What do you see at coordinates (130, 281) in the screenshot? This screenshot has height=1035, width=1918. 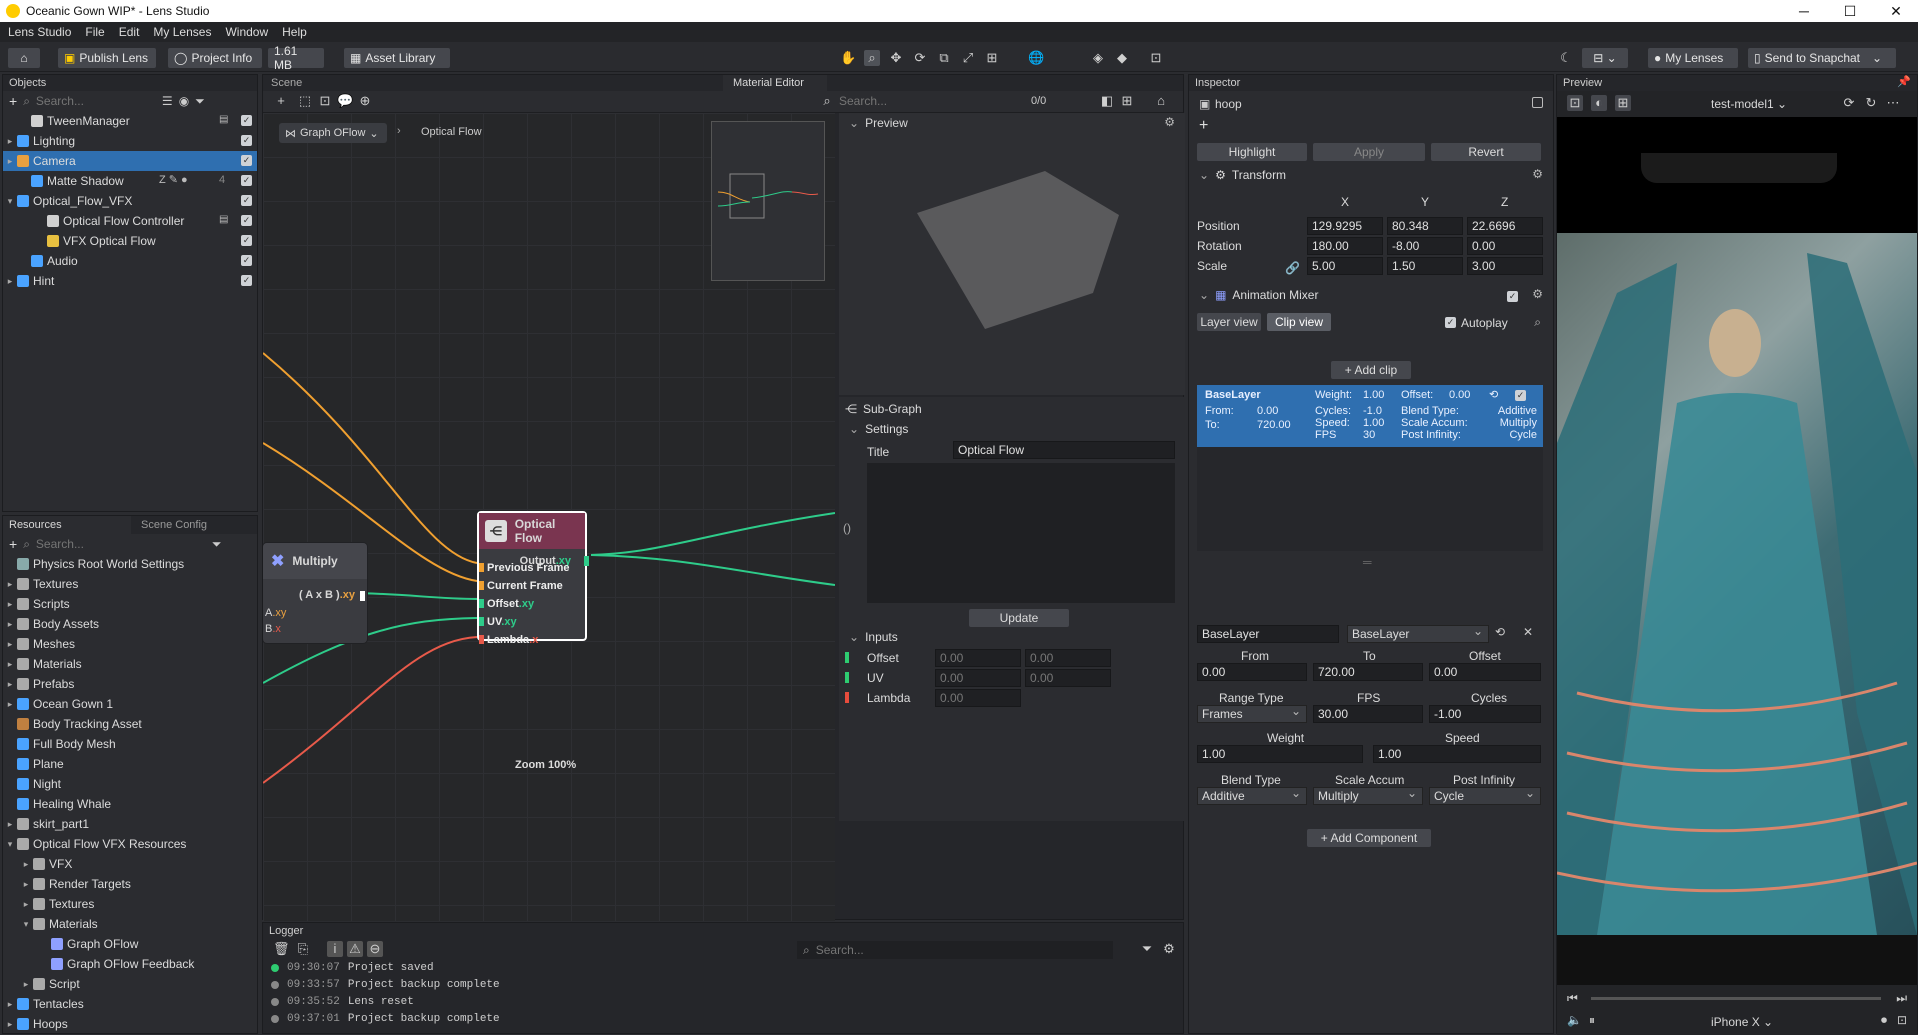 I see `object-row: ▸ Hint ✓` at bounding box center [130, 281].